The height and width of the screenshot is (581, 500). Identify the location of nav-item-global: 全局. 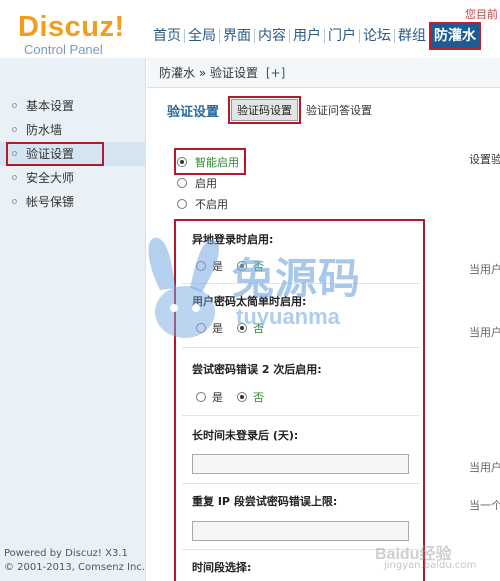
(202, 36).